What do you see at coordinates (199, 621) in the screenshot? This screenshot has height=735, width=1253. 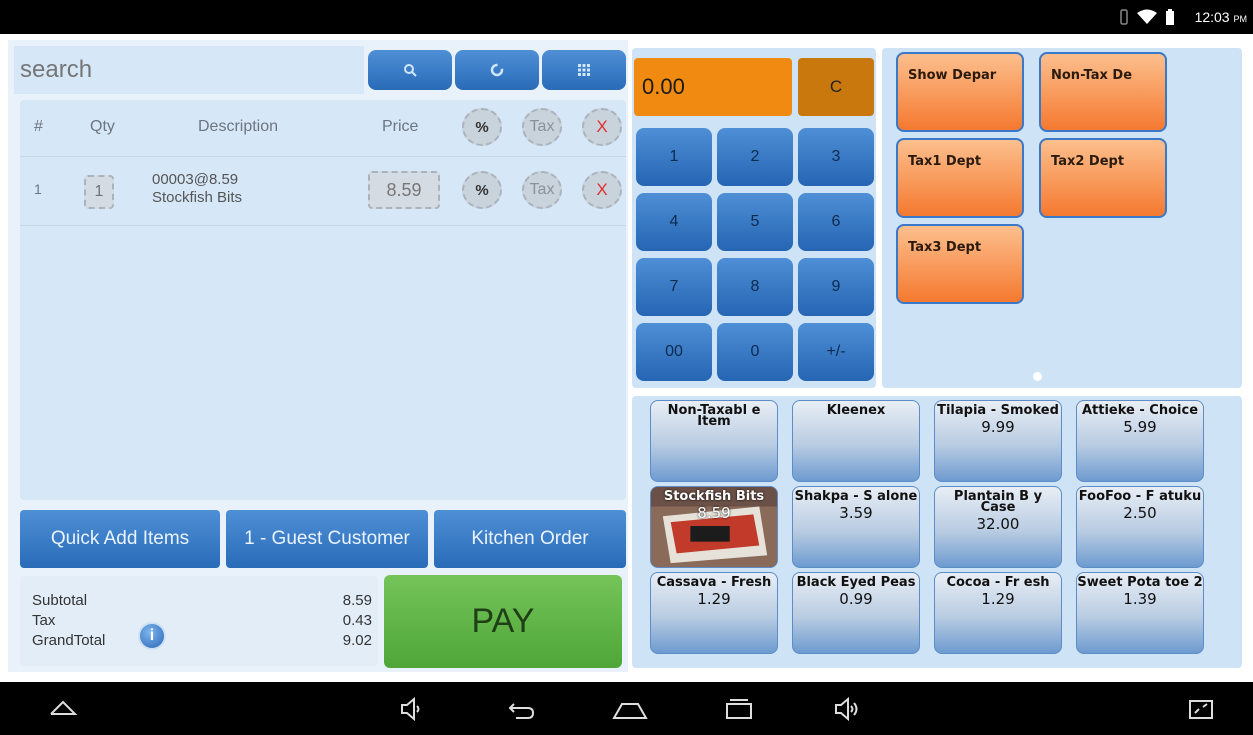 I see `totals-box: Subtotal 8.59 Tax 0.43 GrandTotal 9.02 i` at bounding box center [199, 621].